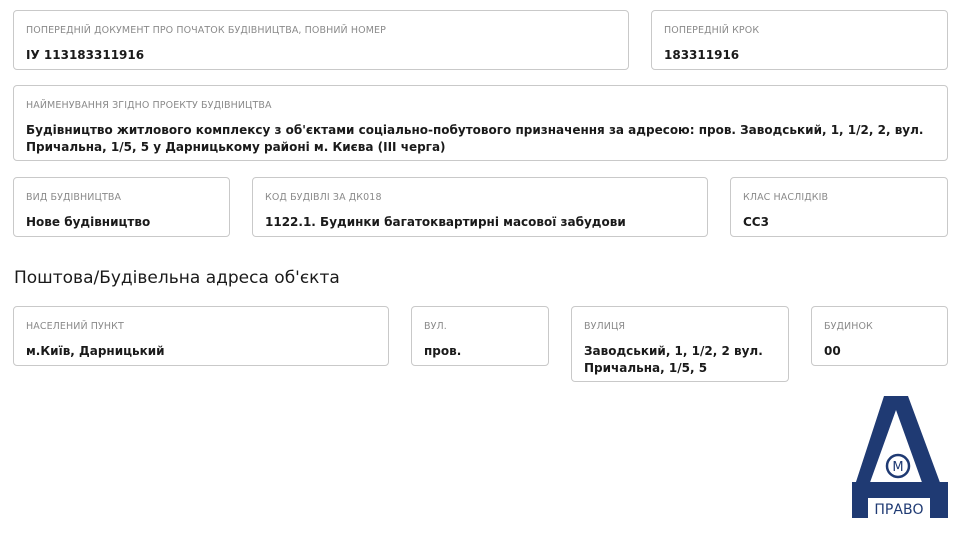  What do you see at coordinates (480, 336) in the screenshot?
I see `street-type-field: ВУЛ. пров.` at bounding box center [480, 336].